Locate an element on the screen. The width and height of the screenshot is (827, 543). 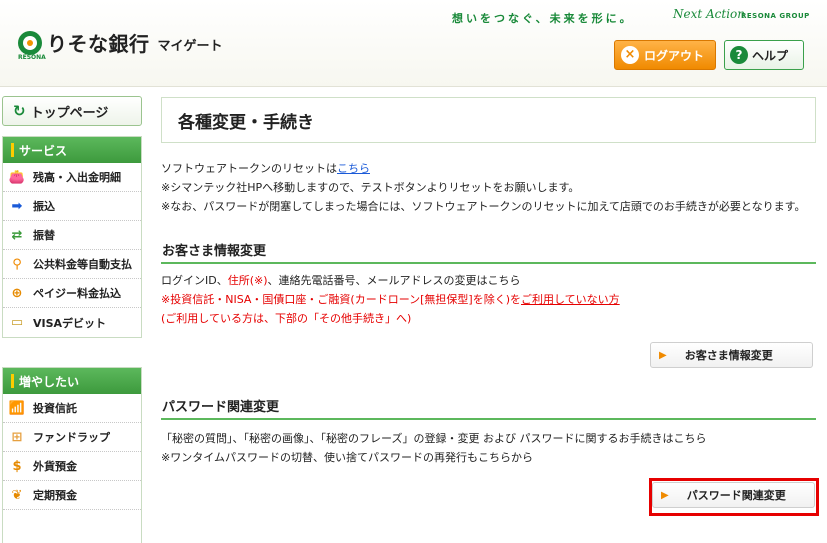
grow-header: 増やしたい is located at coordinates (72, 381).